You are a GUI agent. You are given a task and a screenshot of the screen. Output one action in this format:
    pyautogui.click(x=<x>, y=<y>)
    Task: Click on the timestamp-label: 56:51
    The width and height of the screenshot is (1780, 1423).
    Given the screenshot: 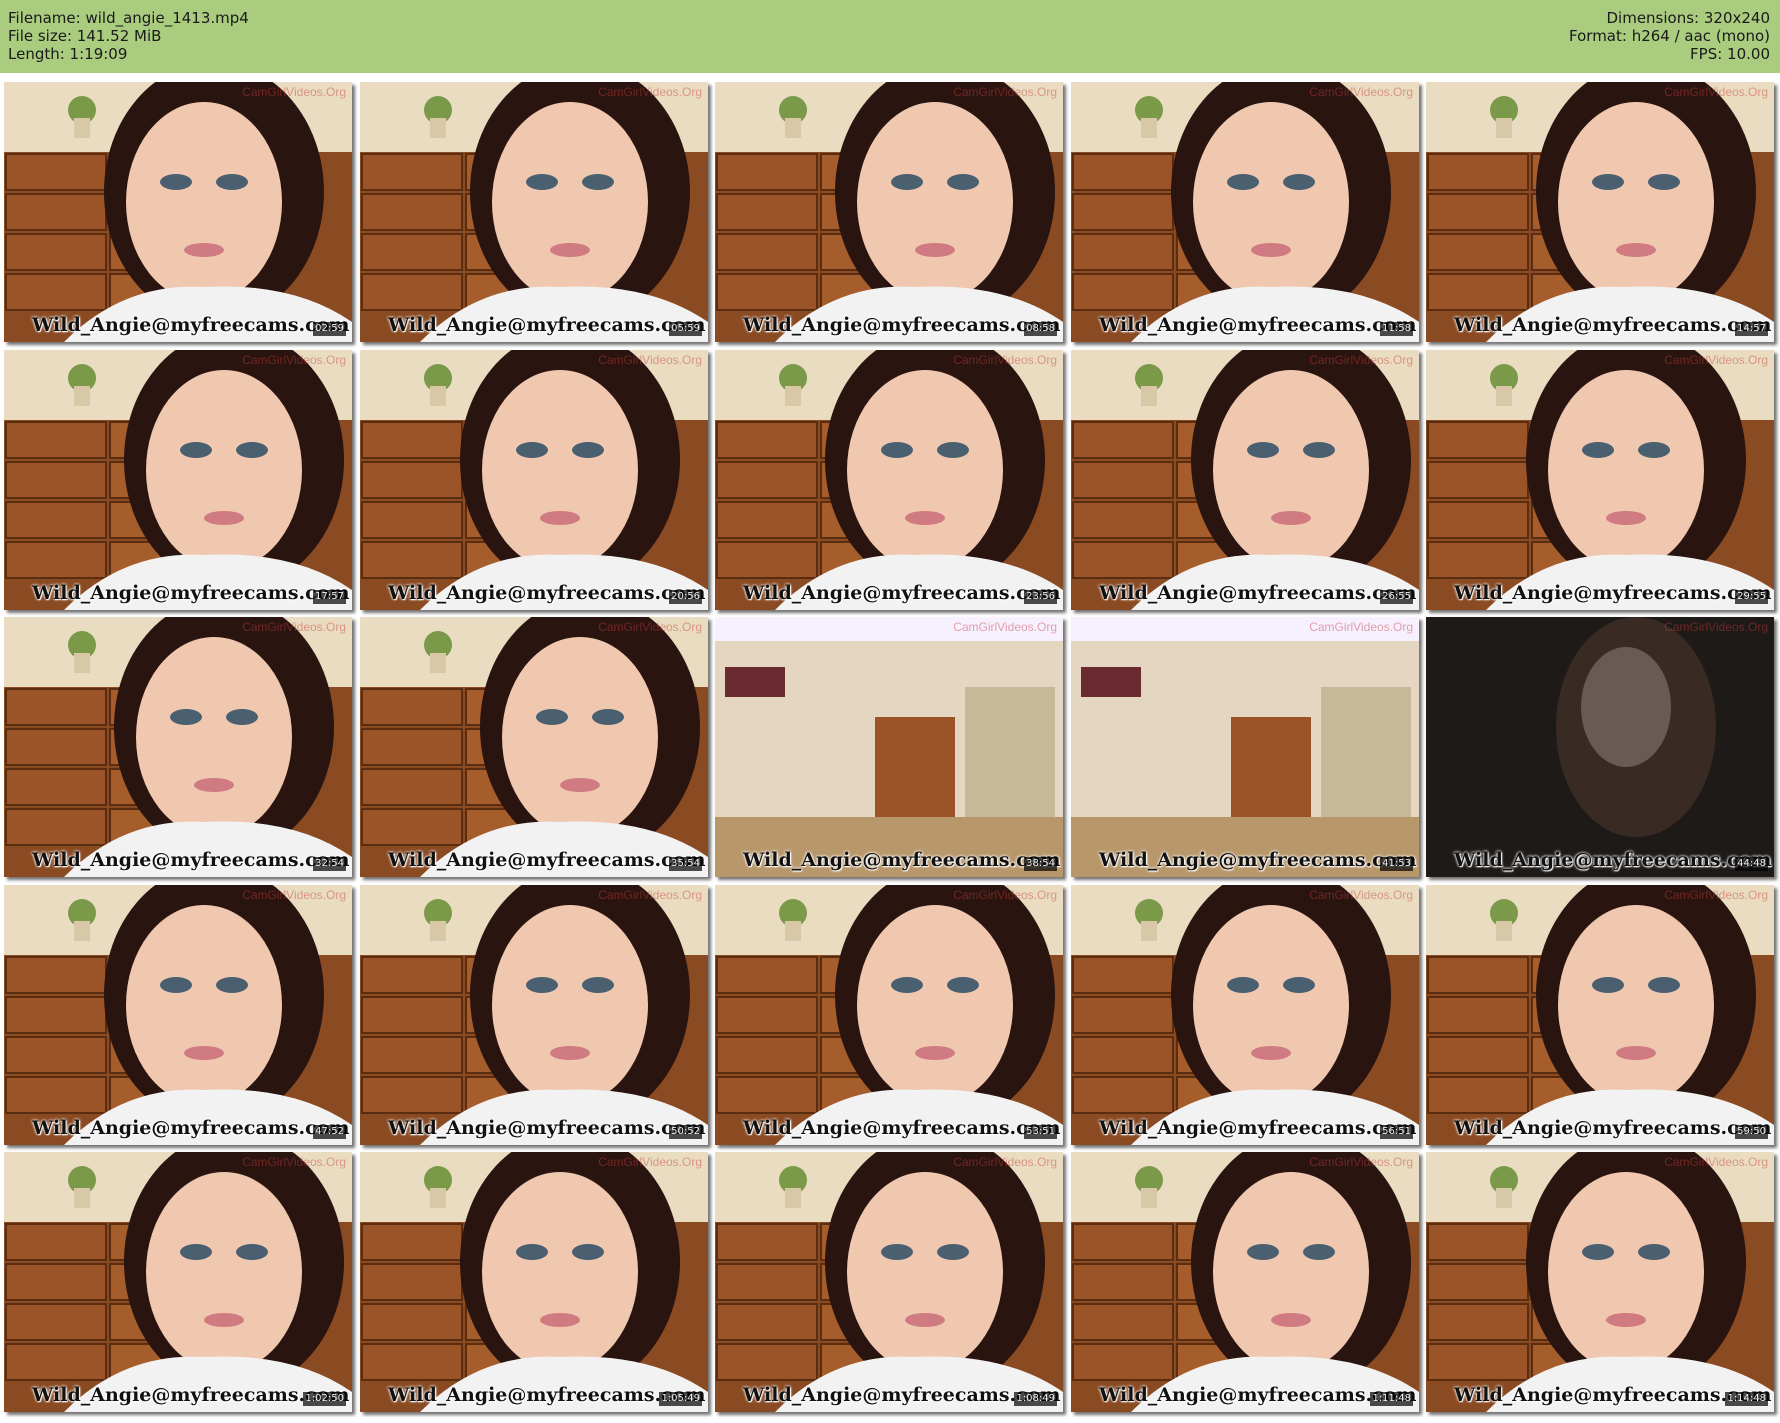 What is the action you would take?
    pyautogui.click(x=1396, y=1132)
    